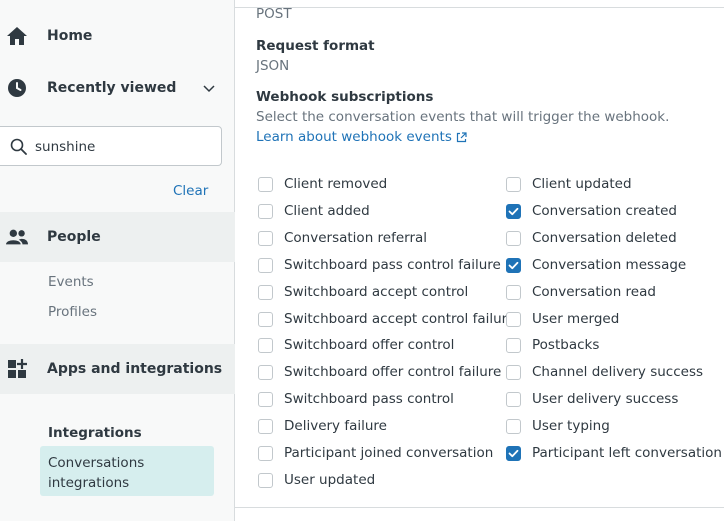 This screenshot has height=521, width=724. What do you see at coordinates (369, 345) in the screenshot?
I see `event-label: Switchboard offer control` at bounding box center [369, 345].